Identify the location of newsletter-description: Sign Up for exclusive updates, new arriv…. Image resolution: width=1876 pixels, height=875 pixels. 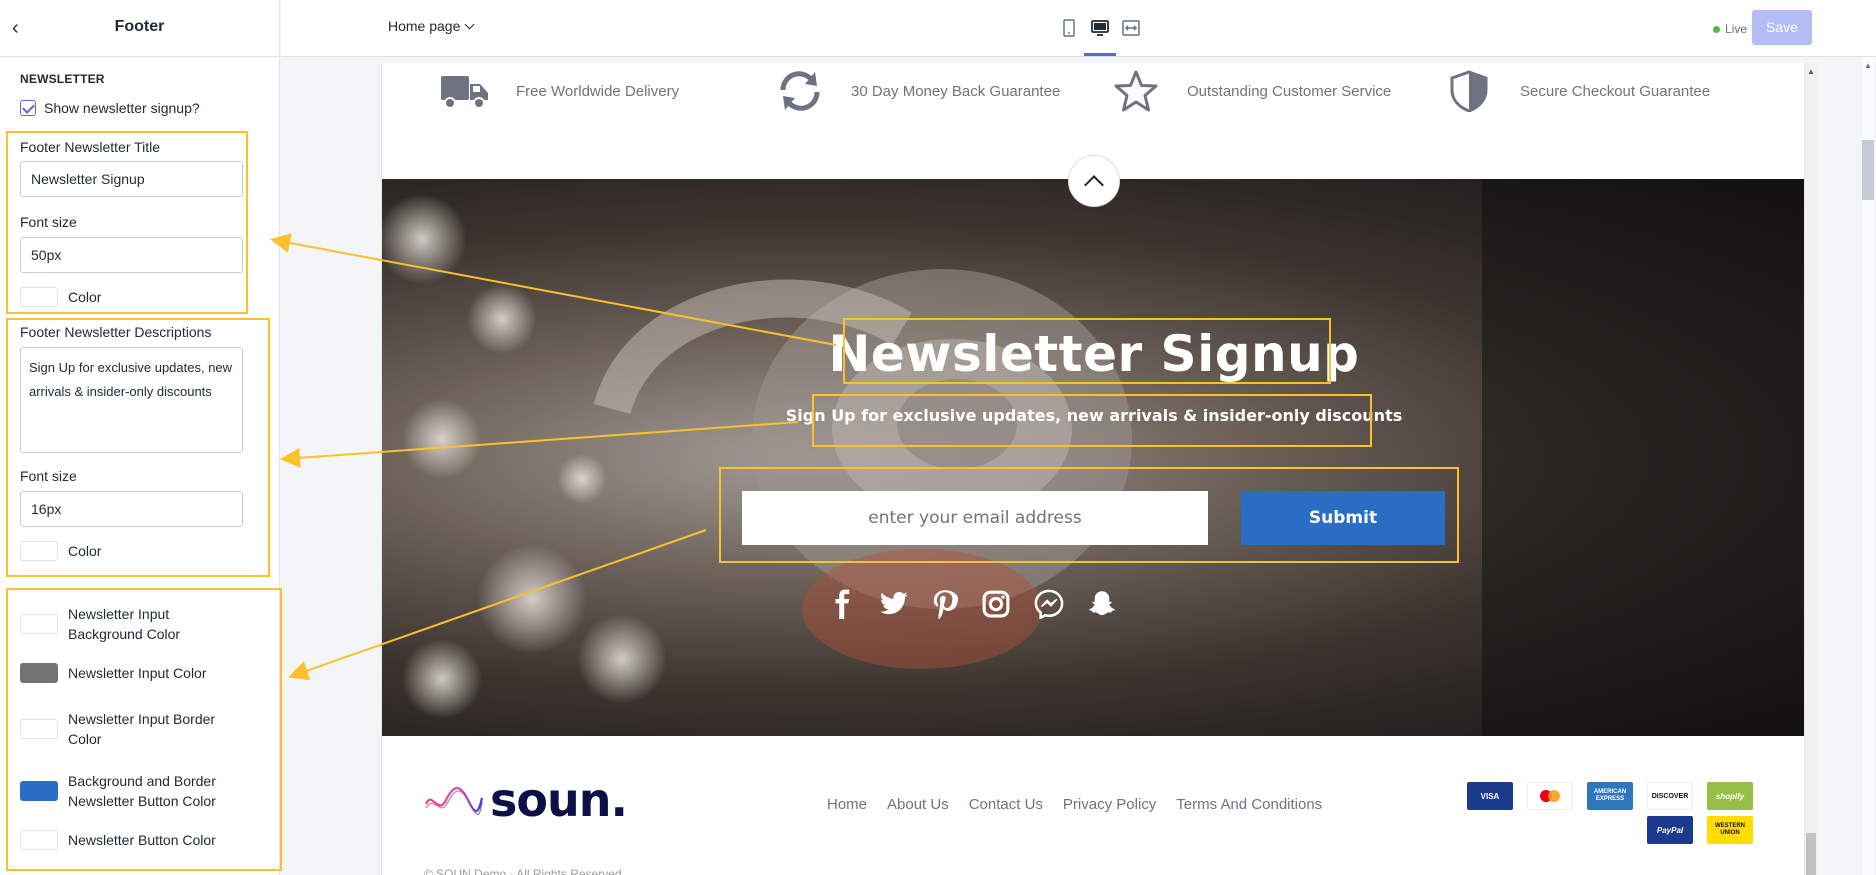
(1094, 415).